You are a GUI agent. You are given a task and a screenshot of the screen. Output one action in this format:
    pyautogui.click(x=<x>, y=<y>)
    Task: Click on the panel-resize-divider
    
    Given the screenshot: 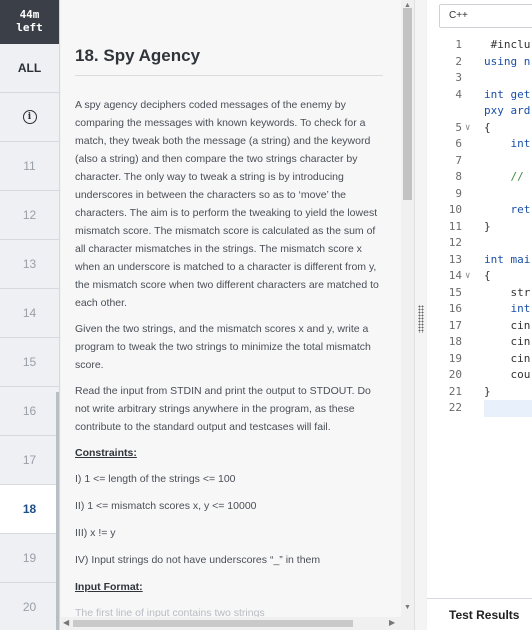 What is the action you would take?
    pyautogui.click(x=420, y=315)
    